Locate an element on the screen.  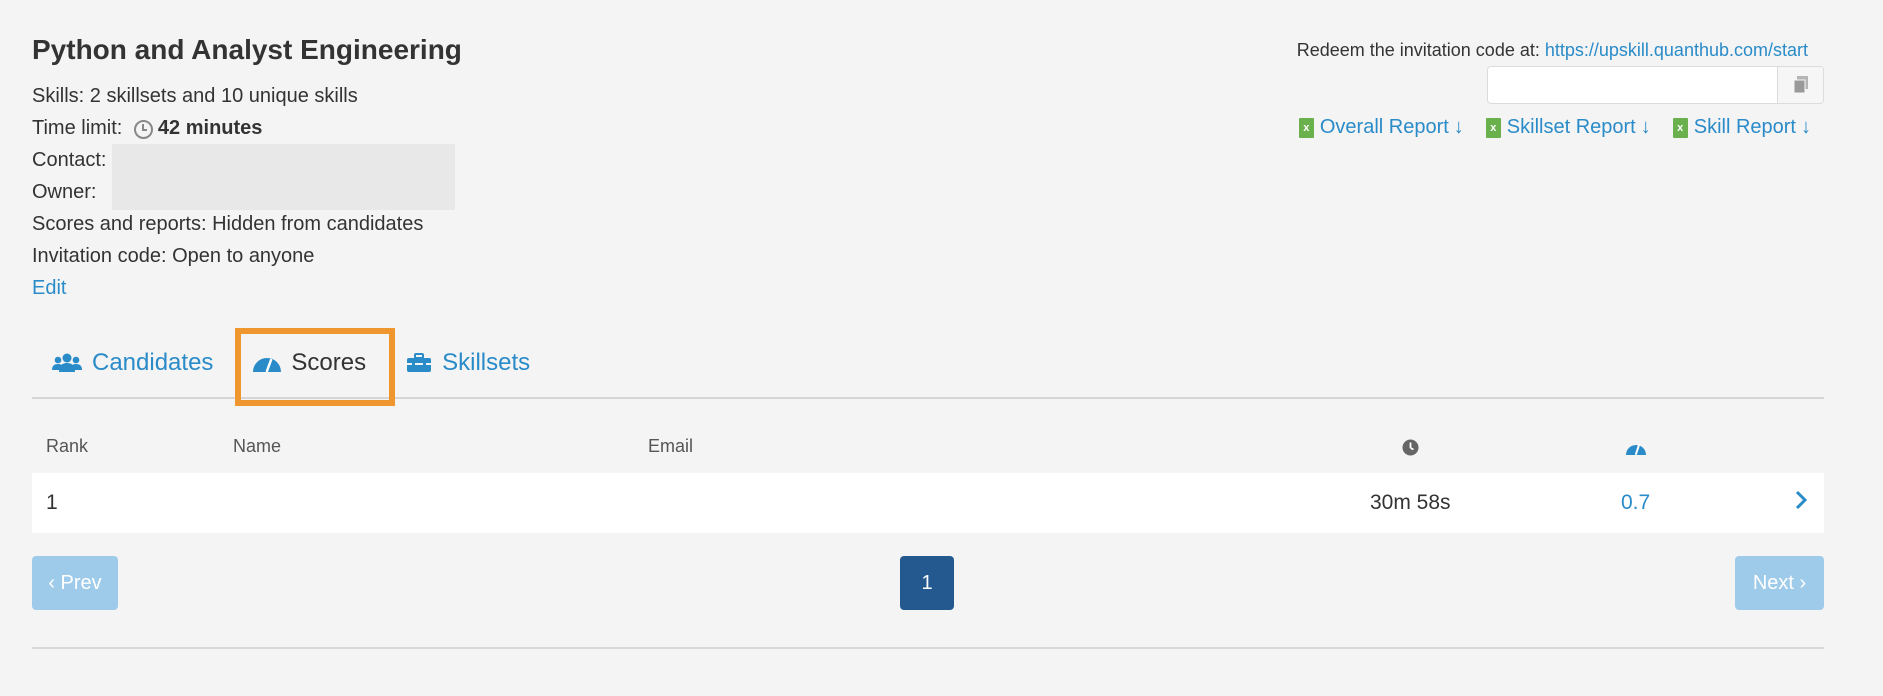
copy-icon is located at coordinates (1800, 85).